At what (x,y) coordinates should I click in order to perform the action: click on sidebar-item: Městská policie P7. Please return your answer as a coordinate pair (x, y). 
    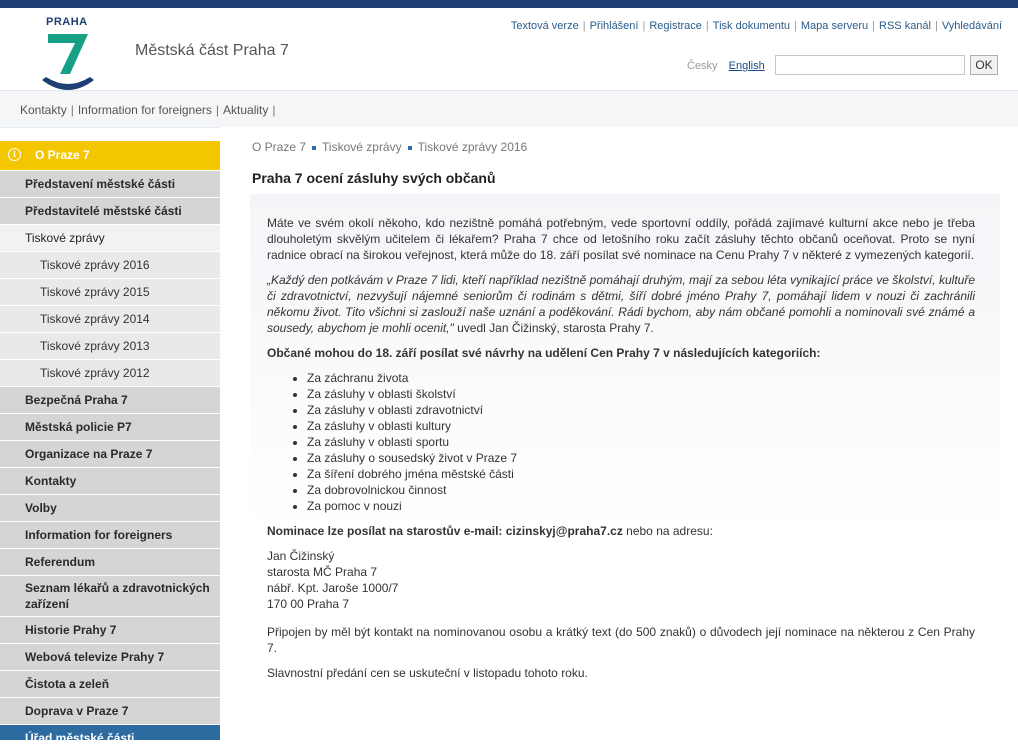
    Looking at the image, I should click on (110, 426).